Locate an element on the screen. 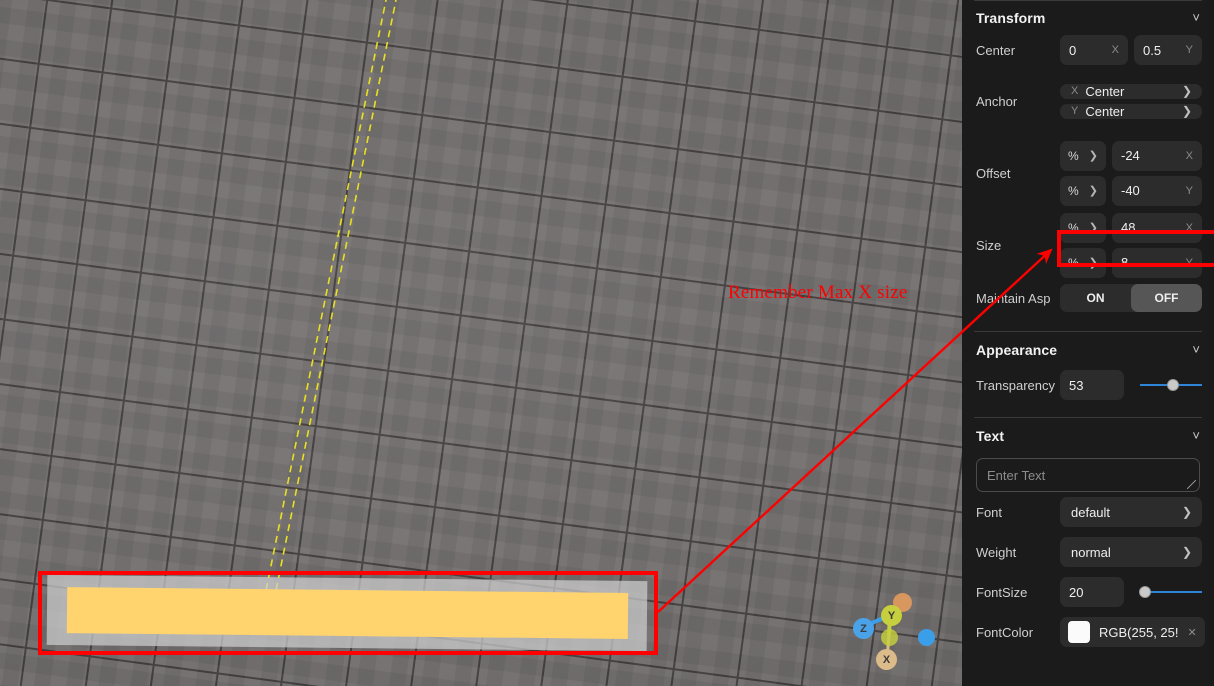  offset-x-unit-select: % ❯ is located at coordinates (1083, 155).